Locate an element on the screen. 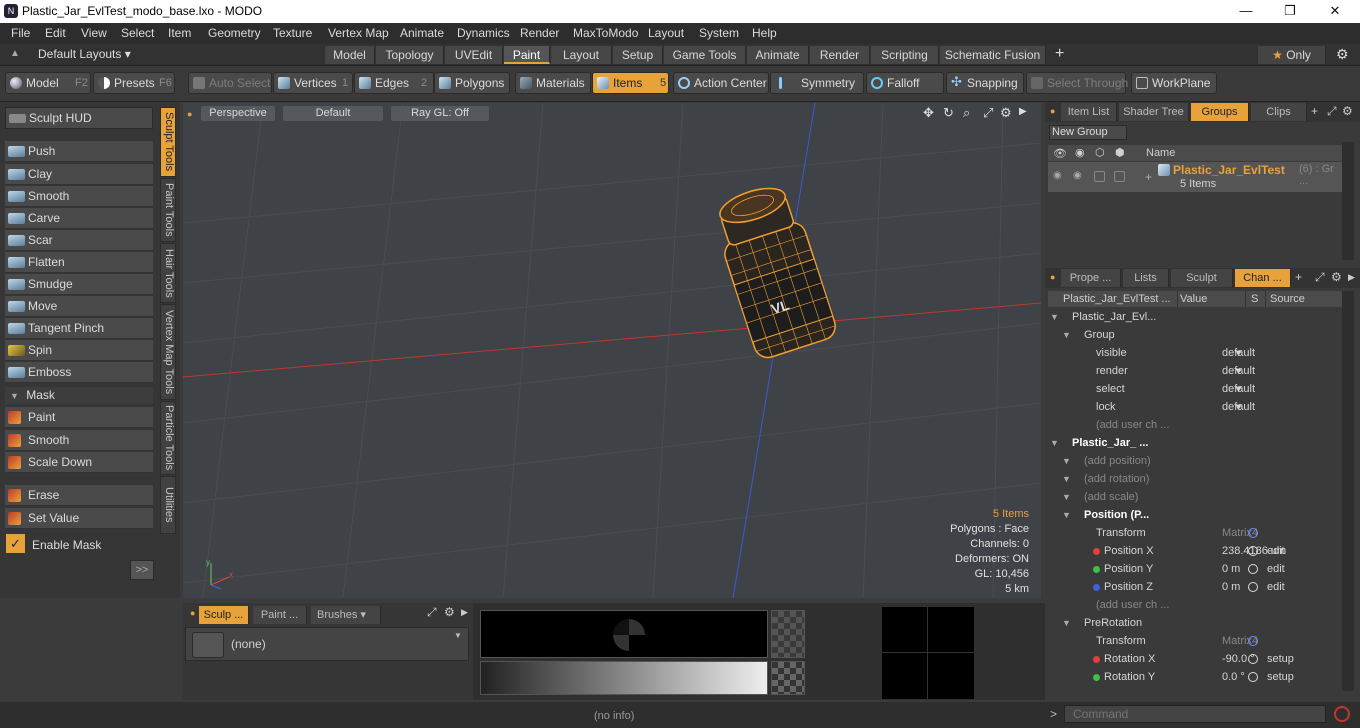  menu-view: View is located at coordinates (94, 33).